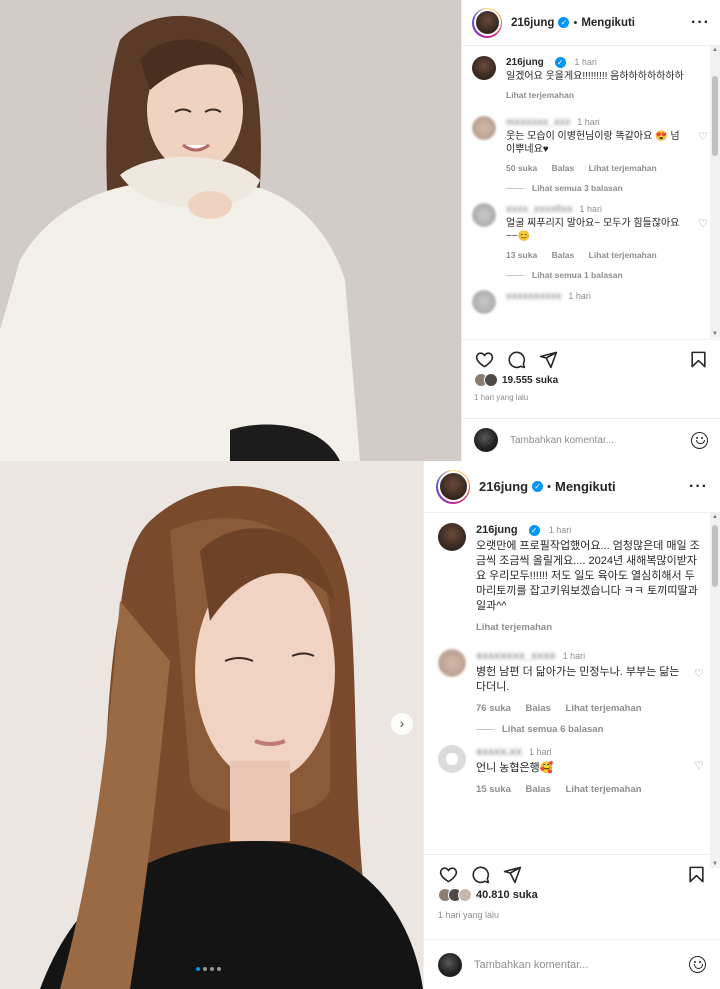 The image size is (720, 989). I want to click on comment: xxxxxxxxxx 1 hari, so click(590, 302).